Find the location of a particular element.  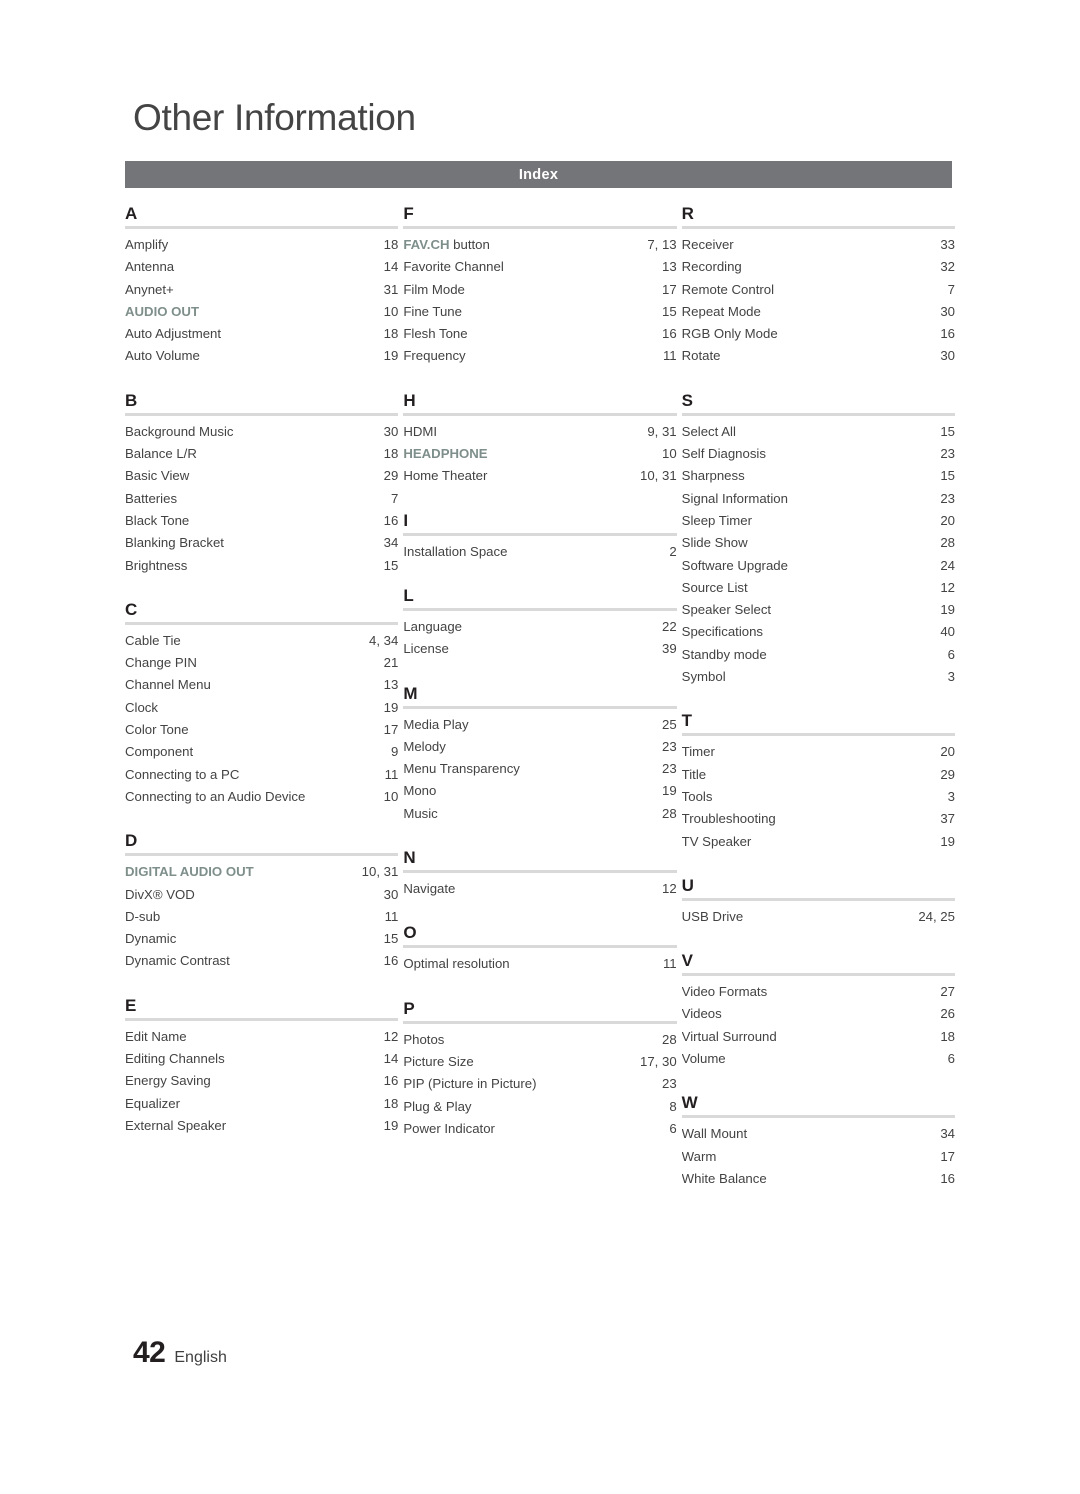

index-entry: Optimal resolution 11 is located at coordinates (539, 964).